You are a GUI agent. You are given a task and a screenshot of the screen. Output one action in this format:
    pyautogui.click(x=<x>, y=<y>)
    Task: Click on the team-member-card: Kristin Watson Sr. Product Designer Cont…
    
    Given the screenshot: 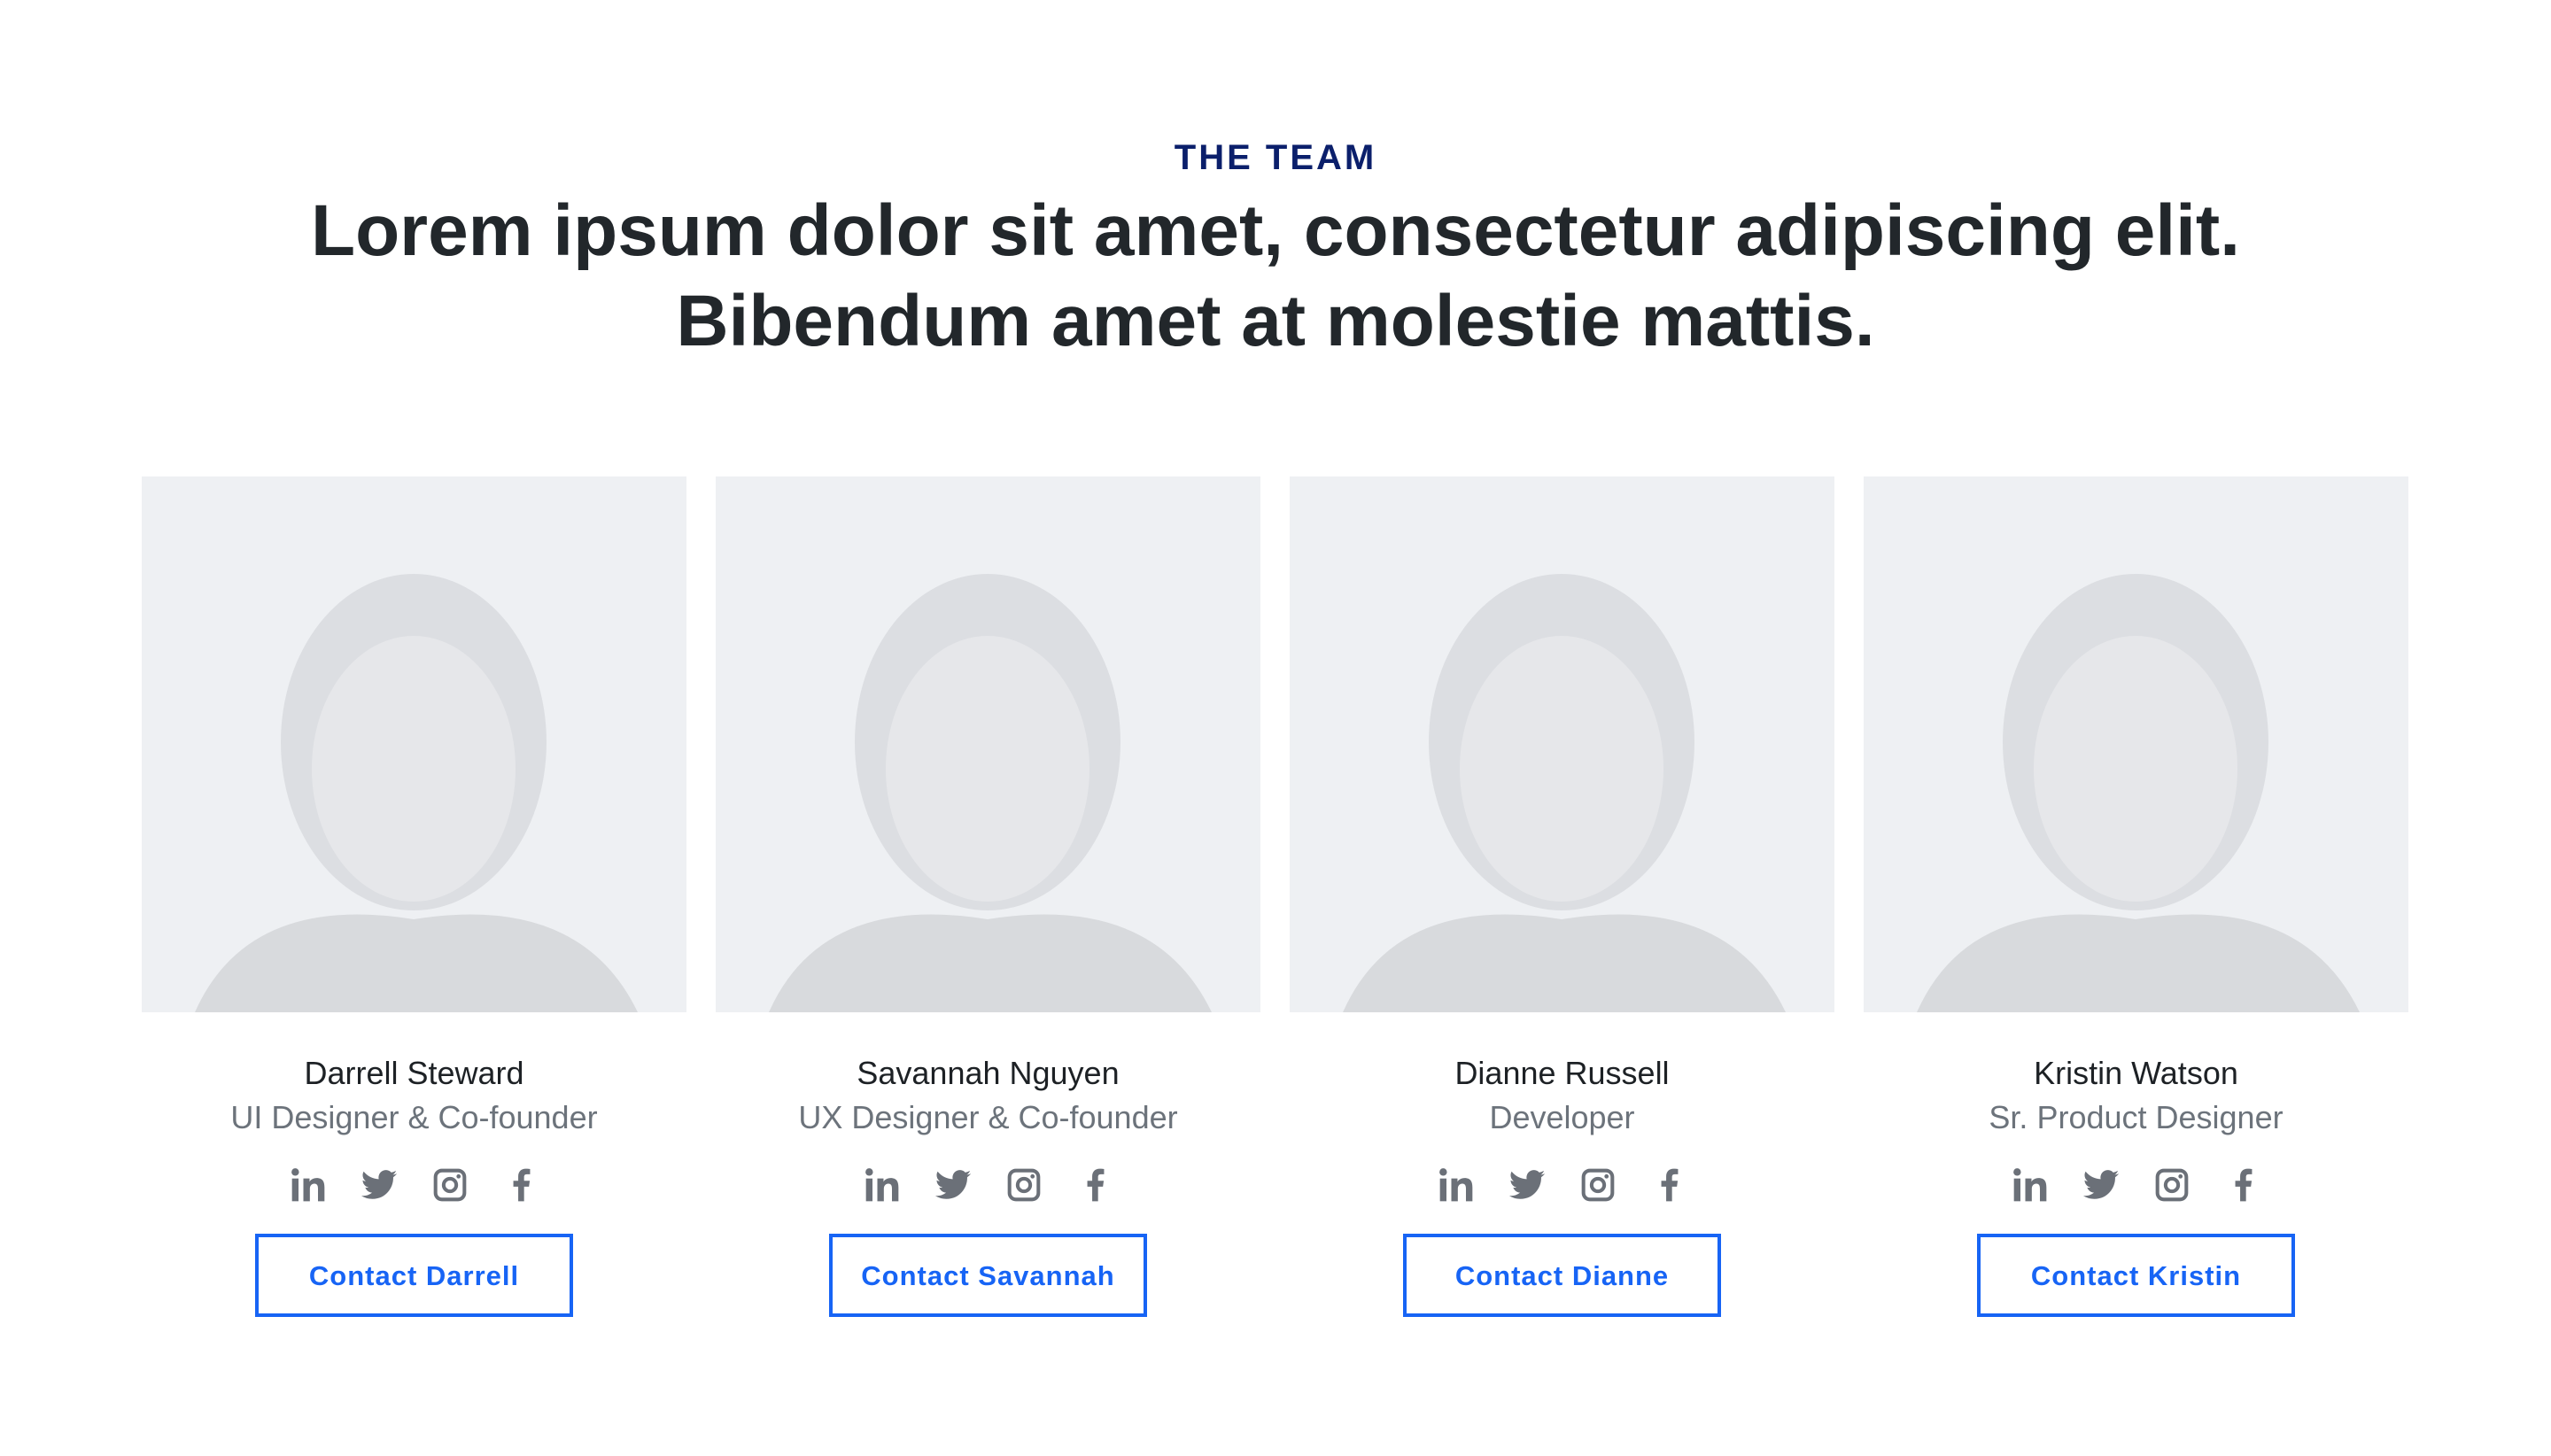 What is the action you would take?
    pyautogui.click(x=2136, y=896)
    